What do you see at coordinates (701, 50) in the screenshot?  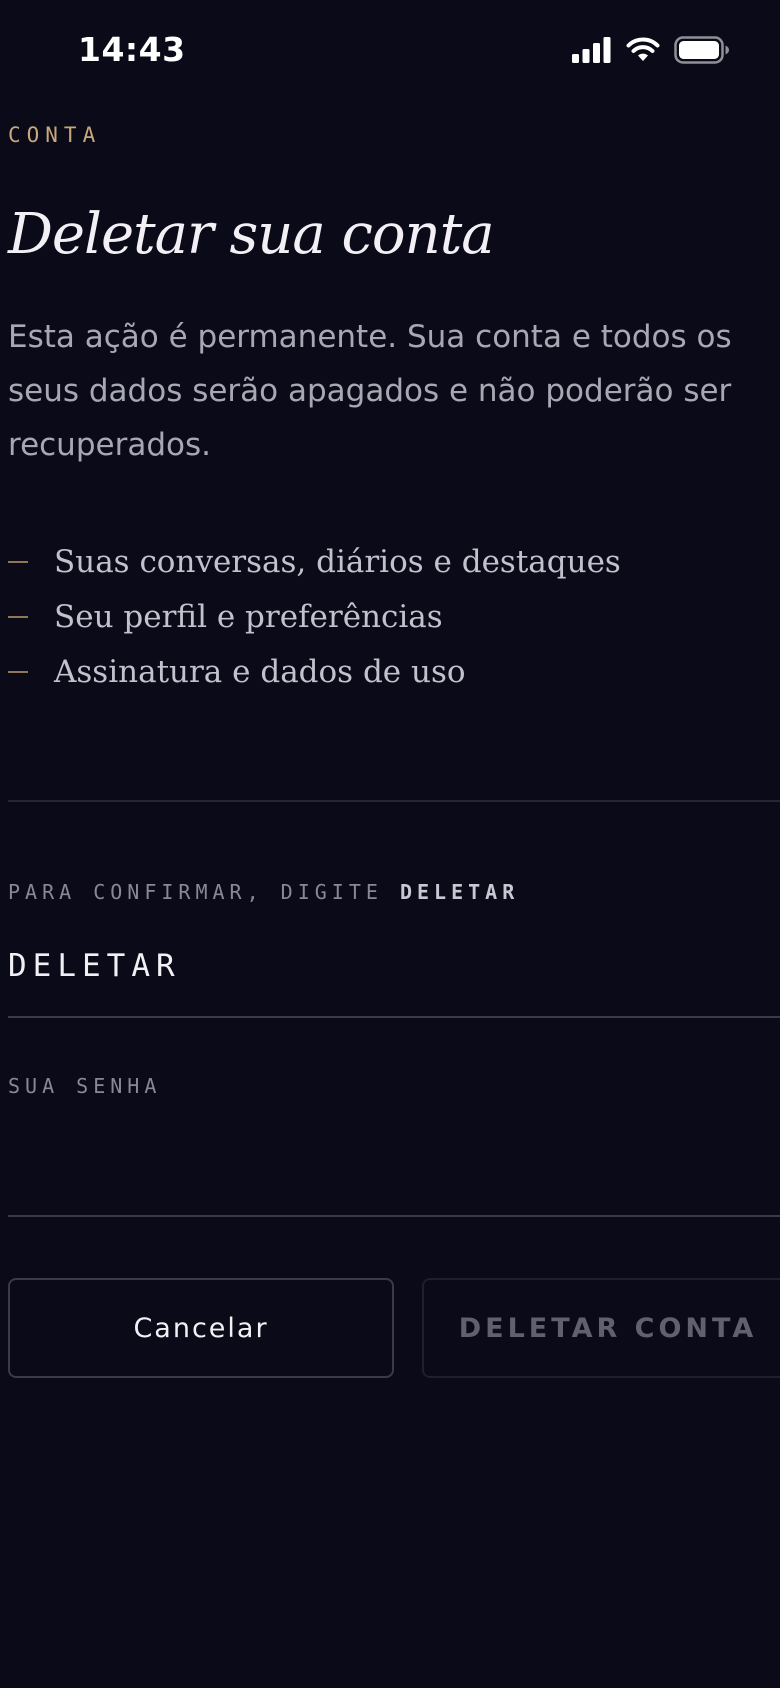 I see `battery-icon` at bounding box center [701, 50].